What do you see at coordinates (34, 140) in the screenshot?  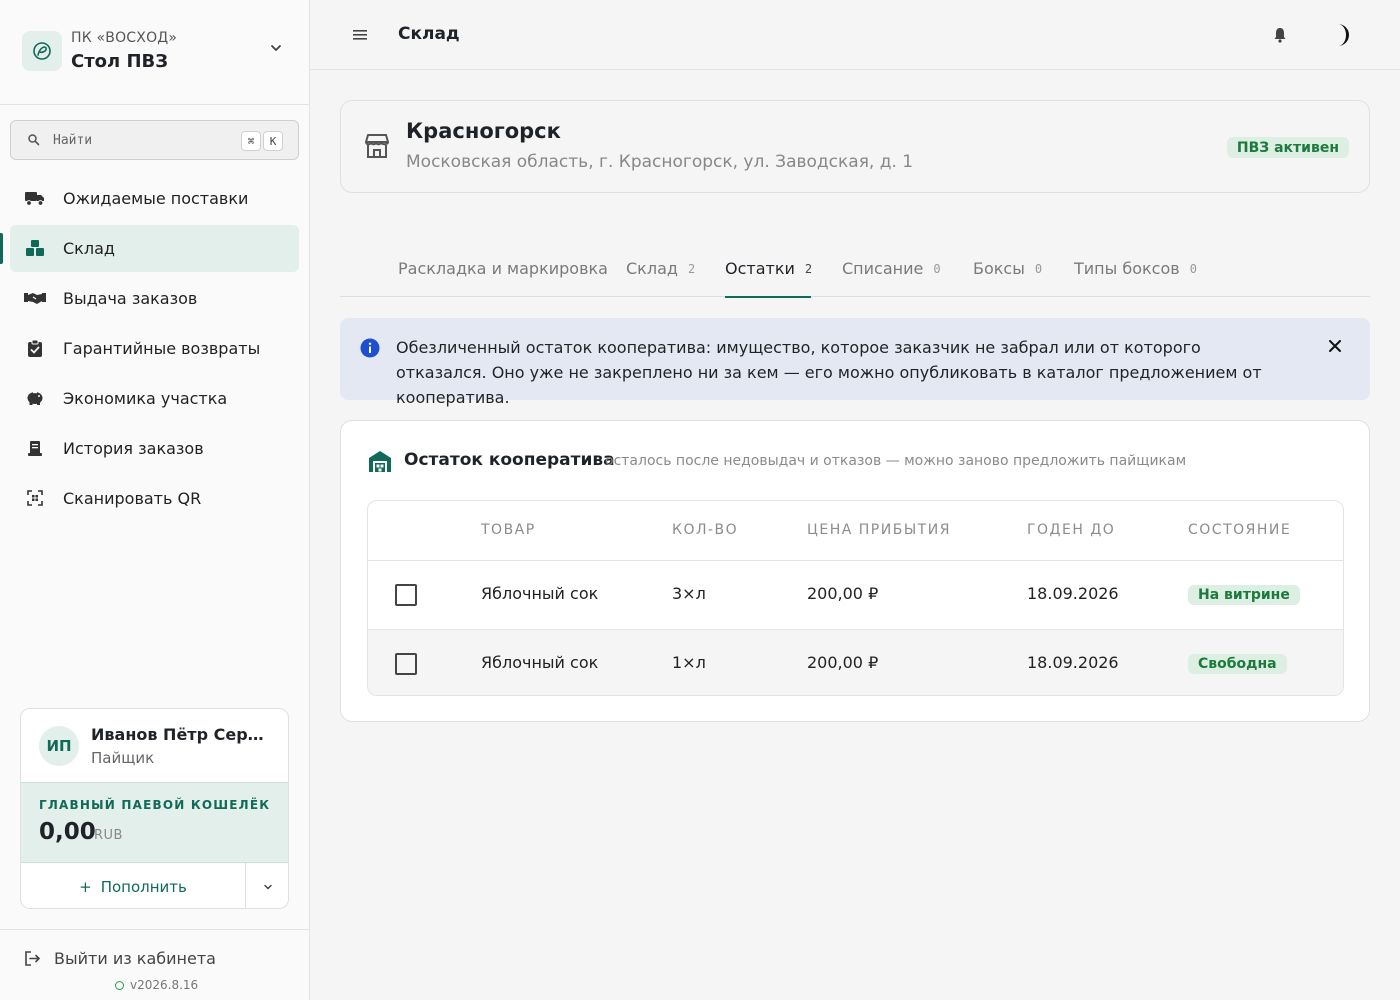 I see `search-icon` at bounding box center [34, 140].